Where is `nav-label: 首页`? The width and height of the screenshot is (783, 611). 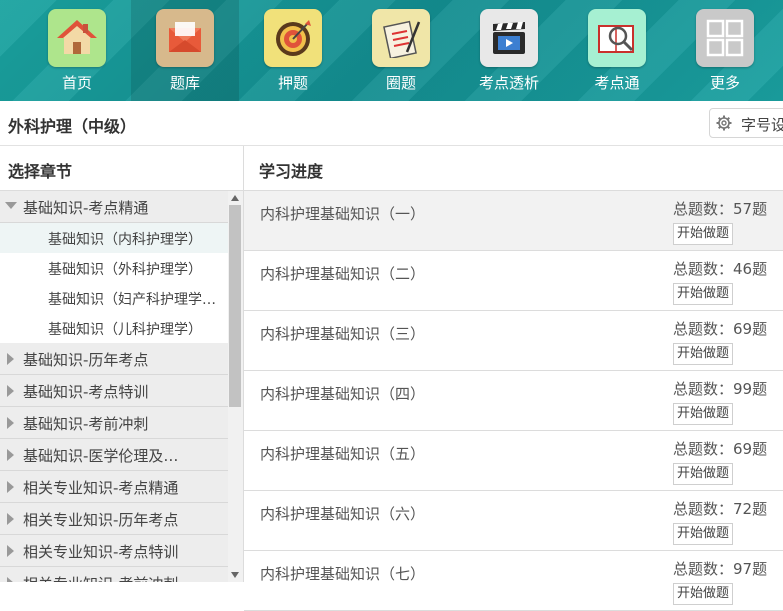 nav-label: 首页 is located at coordinates (76, 83).